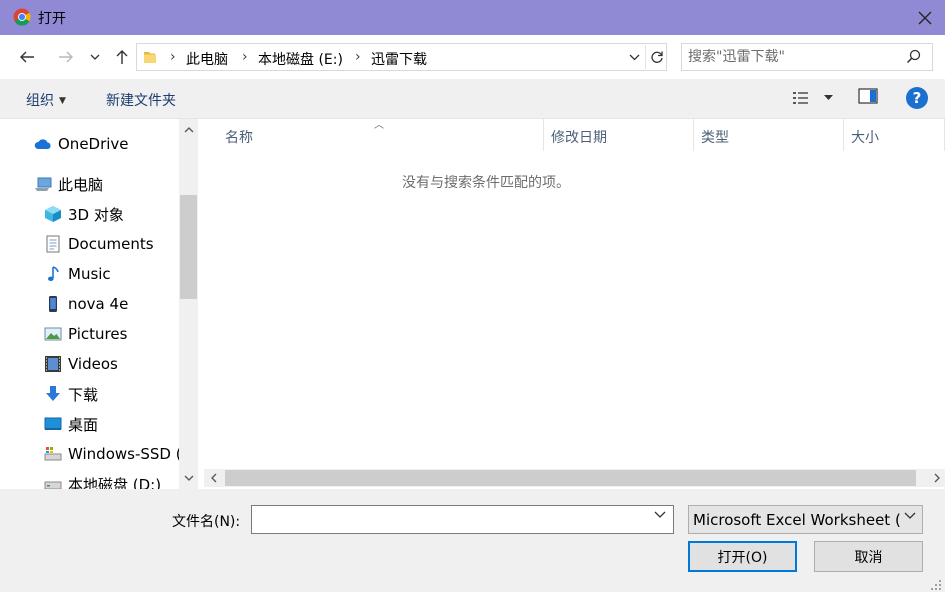 Image resolution: width=945 pixels, height=592 pixels. What do you see at coordinates (372, 135) in the screenshot?
I see `column-header-name: ︿ 名称` at bounding box center [372, 135].